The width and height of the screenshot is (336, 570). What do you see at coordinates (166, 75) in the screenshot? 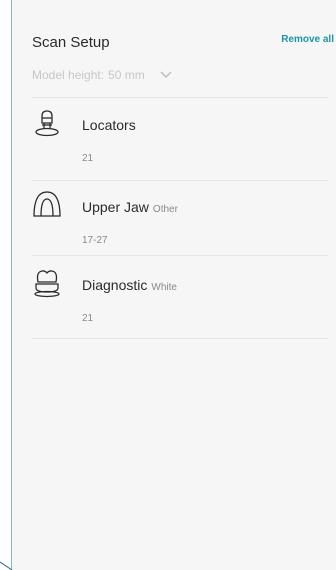
I see `chevron-down-icon` at bounding box center [166, 75].